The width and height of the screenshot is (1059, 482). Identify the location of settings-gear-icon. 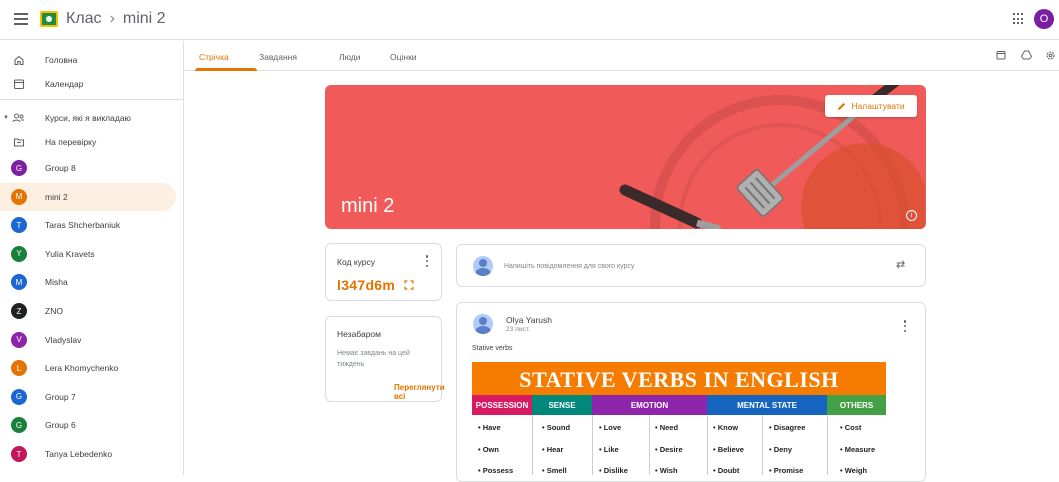
(1050, 55).